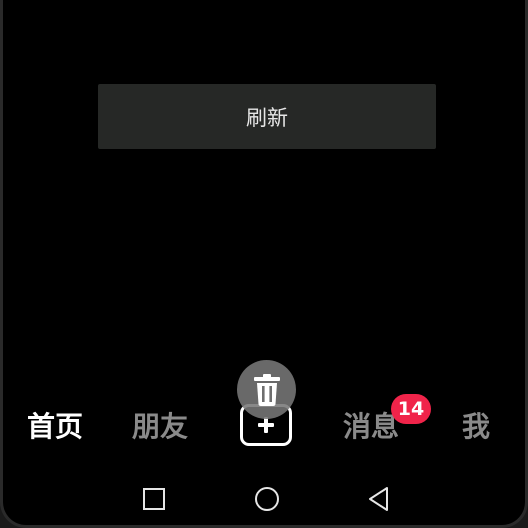 Image resolution: width=528 pixels, height=528 pixels. I want to click on circle-home-icon, so click(267, 499).